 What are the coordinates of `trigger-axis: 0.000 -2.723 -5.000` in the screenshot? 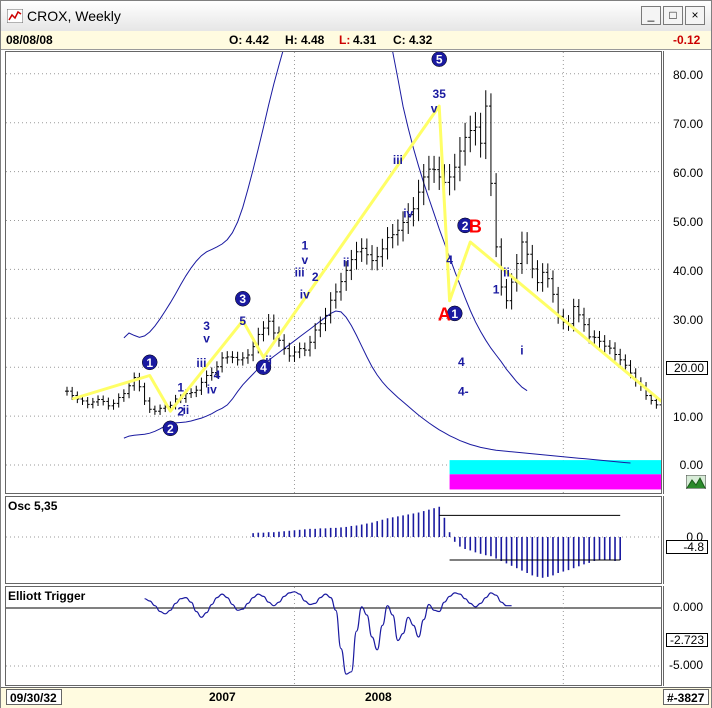 It's located at (686, 636).